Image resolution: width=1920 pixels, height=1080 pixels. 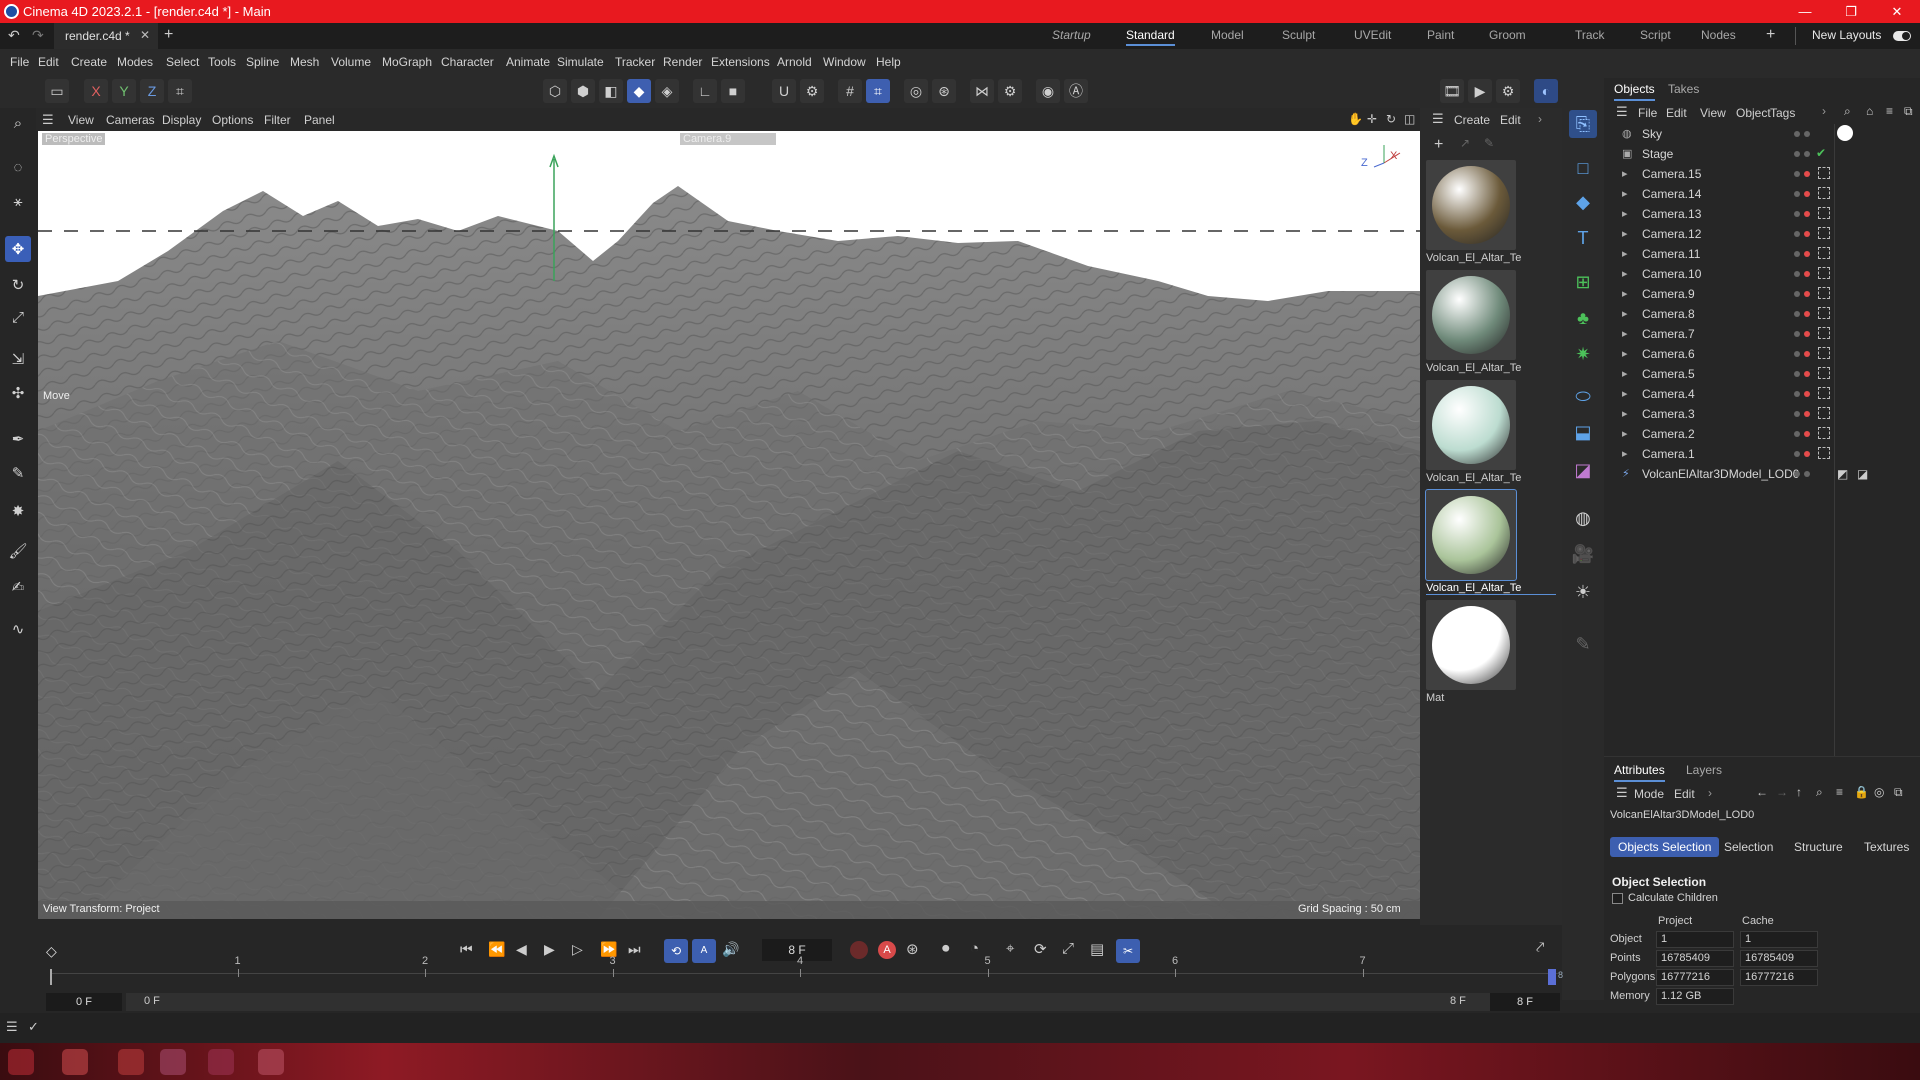 I want to click on light-icon: ☀, so click(x=1583, y=592).